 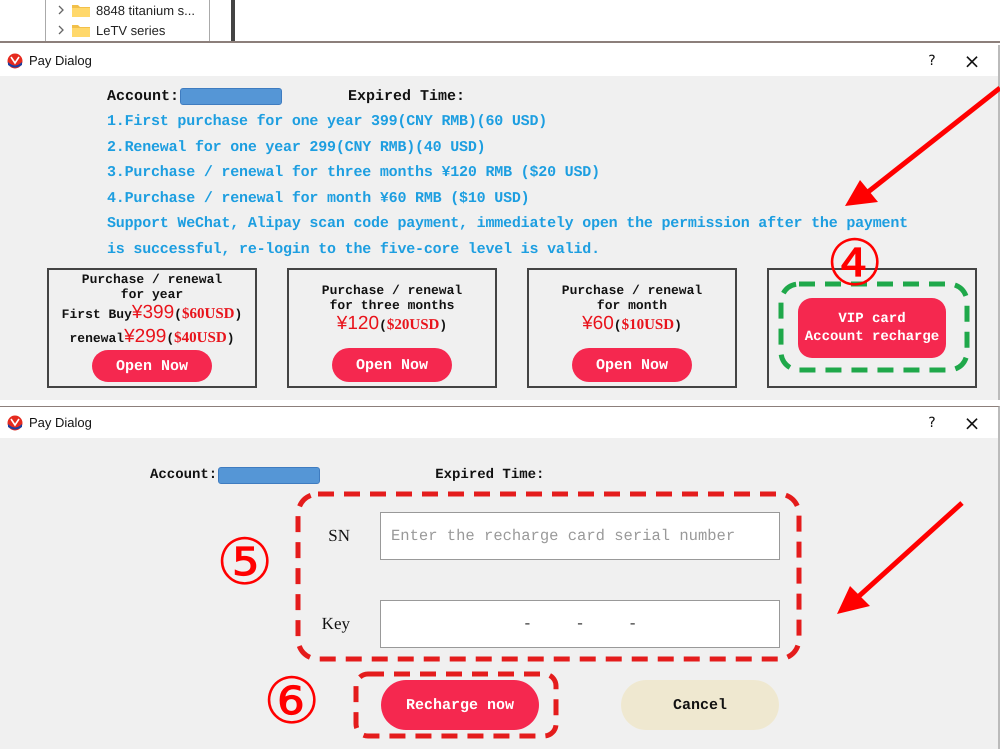 What do you see at coordinates (353, 173) in the screenshot?
I see `info-text: 3.Purchase / renewal for three months ¥120 RMB ($20 USD)` at bounding box center [353, 173].